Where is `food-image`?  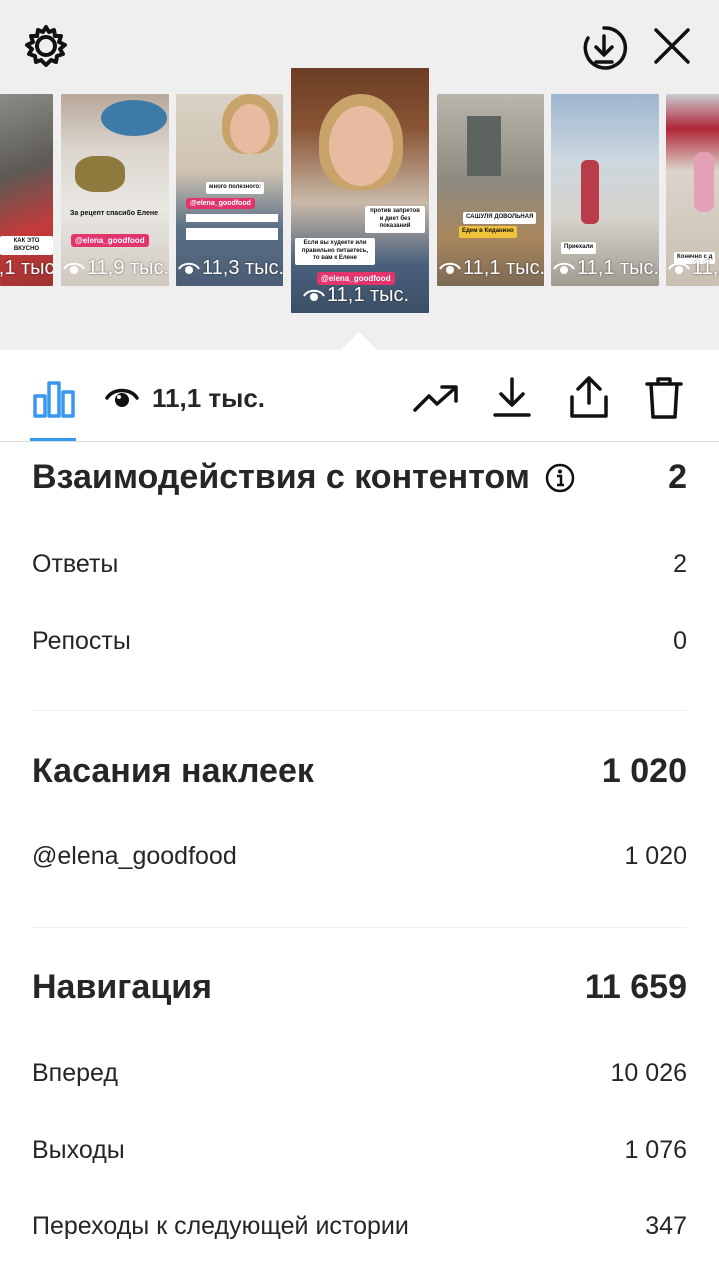
food-image is located at coordinates (100, 174).